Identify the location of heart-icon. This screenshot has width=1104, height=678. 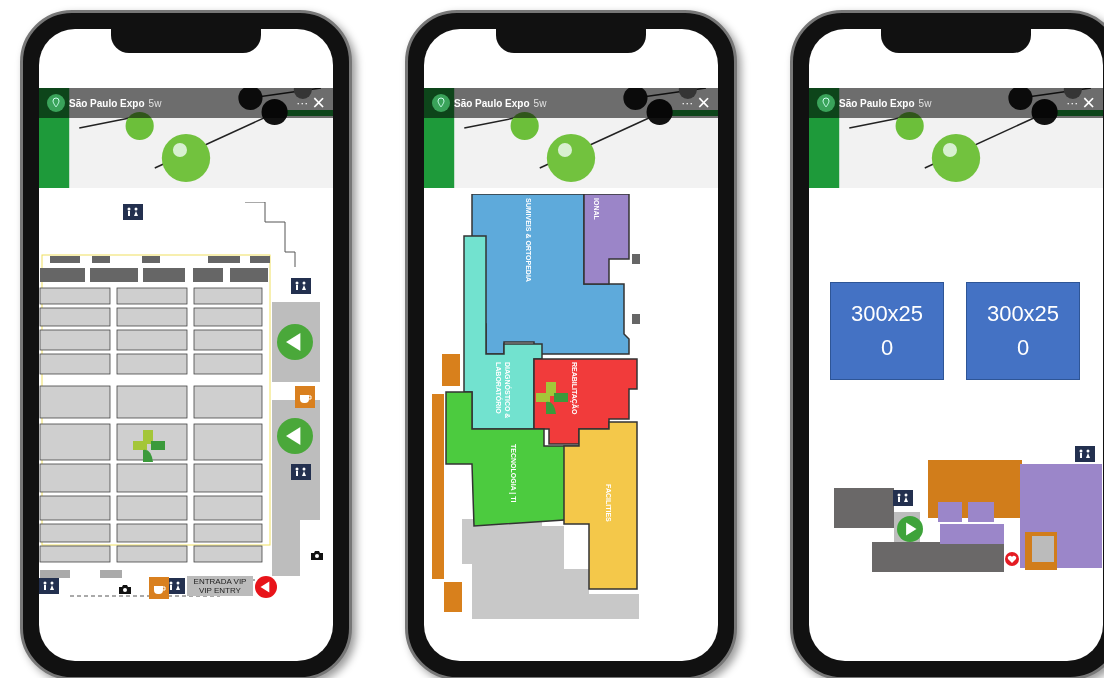
(1012, 559).